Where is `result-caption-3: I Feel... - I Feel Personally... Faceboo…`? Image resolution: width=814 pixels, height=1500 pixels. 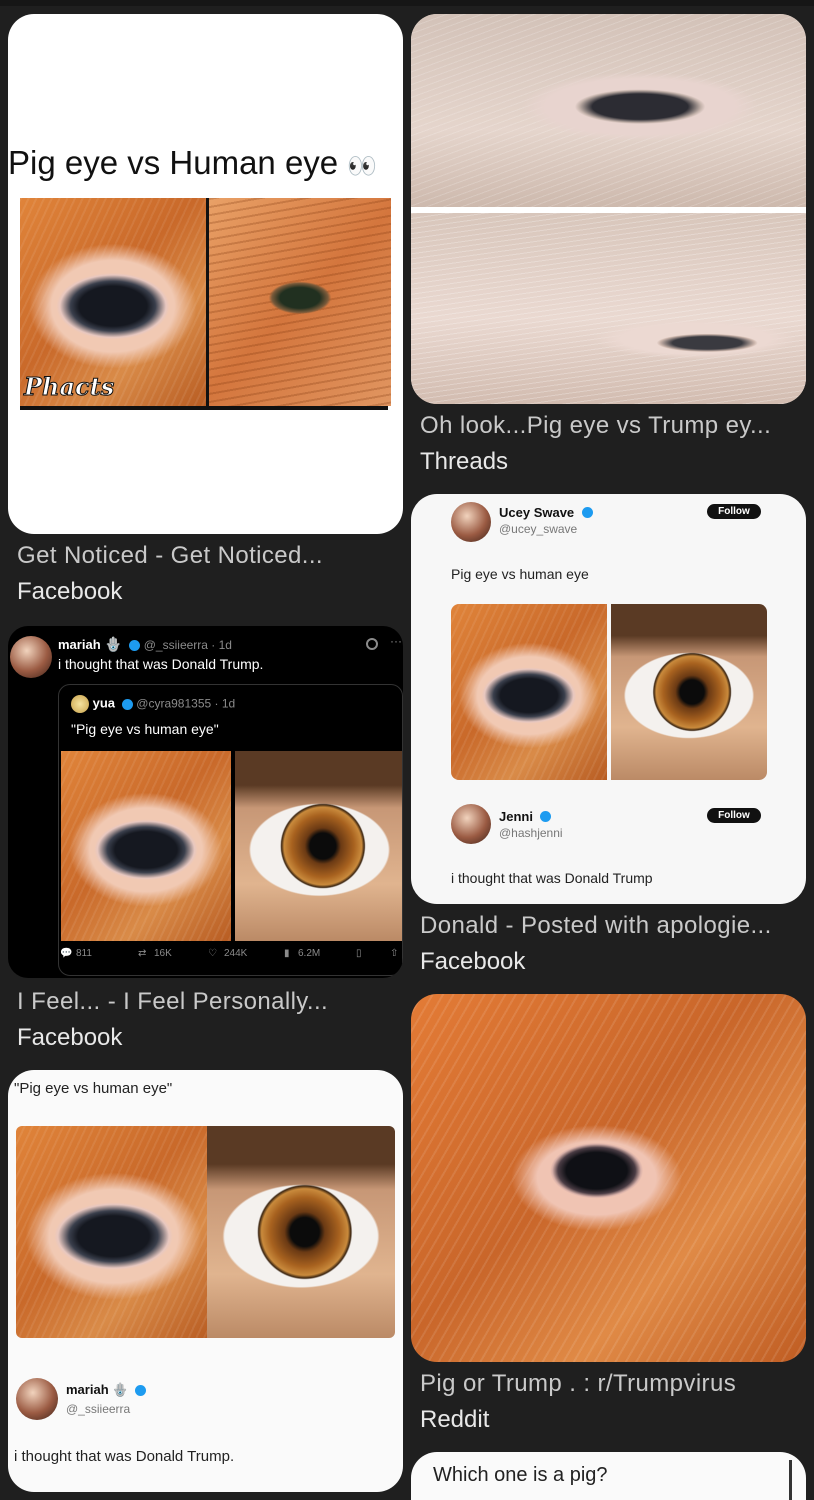 result-caption-3: I Feel... - I Feel Personally... Faceboo… is located at coordinates (207, 1020).